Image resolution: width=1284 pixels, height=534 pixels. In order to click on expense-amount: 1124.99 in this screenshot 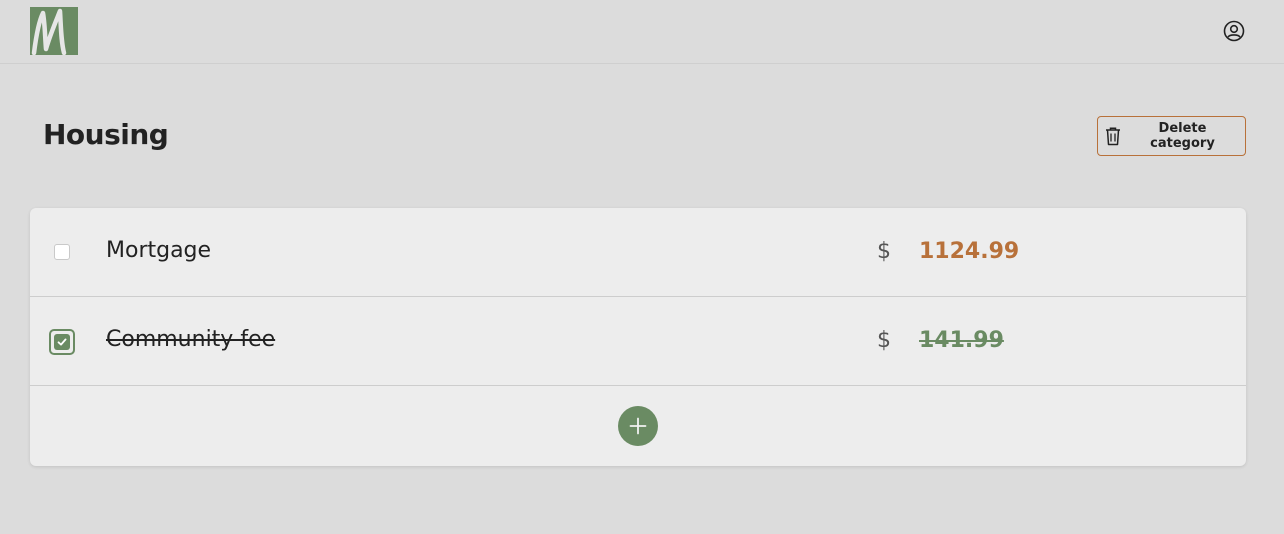, I will do `click(969, 251)`.